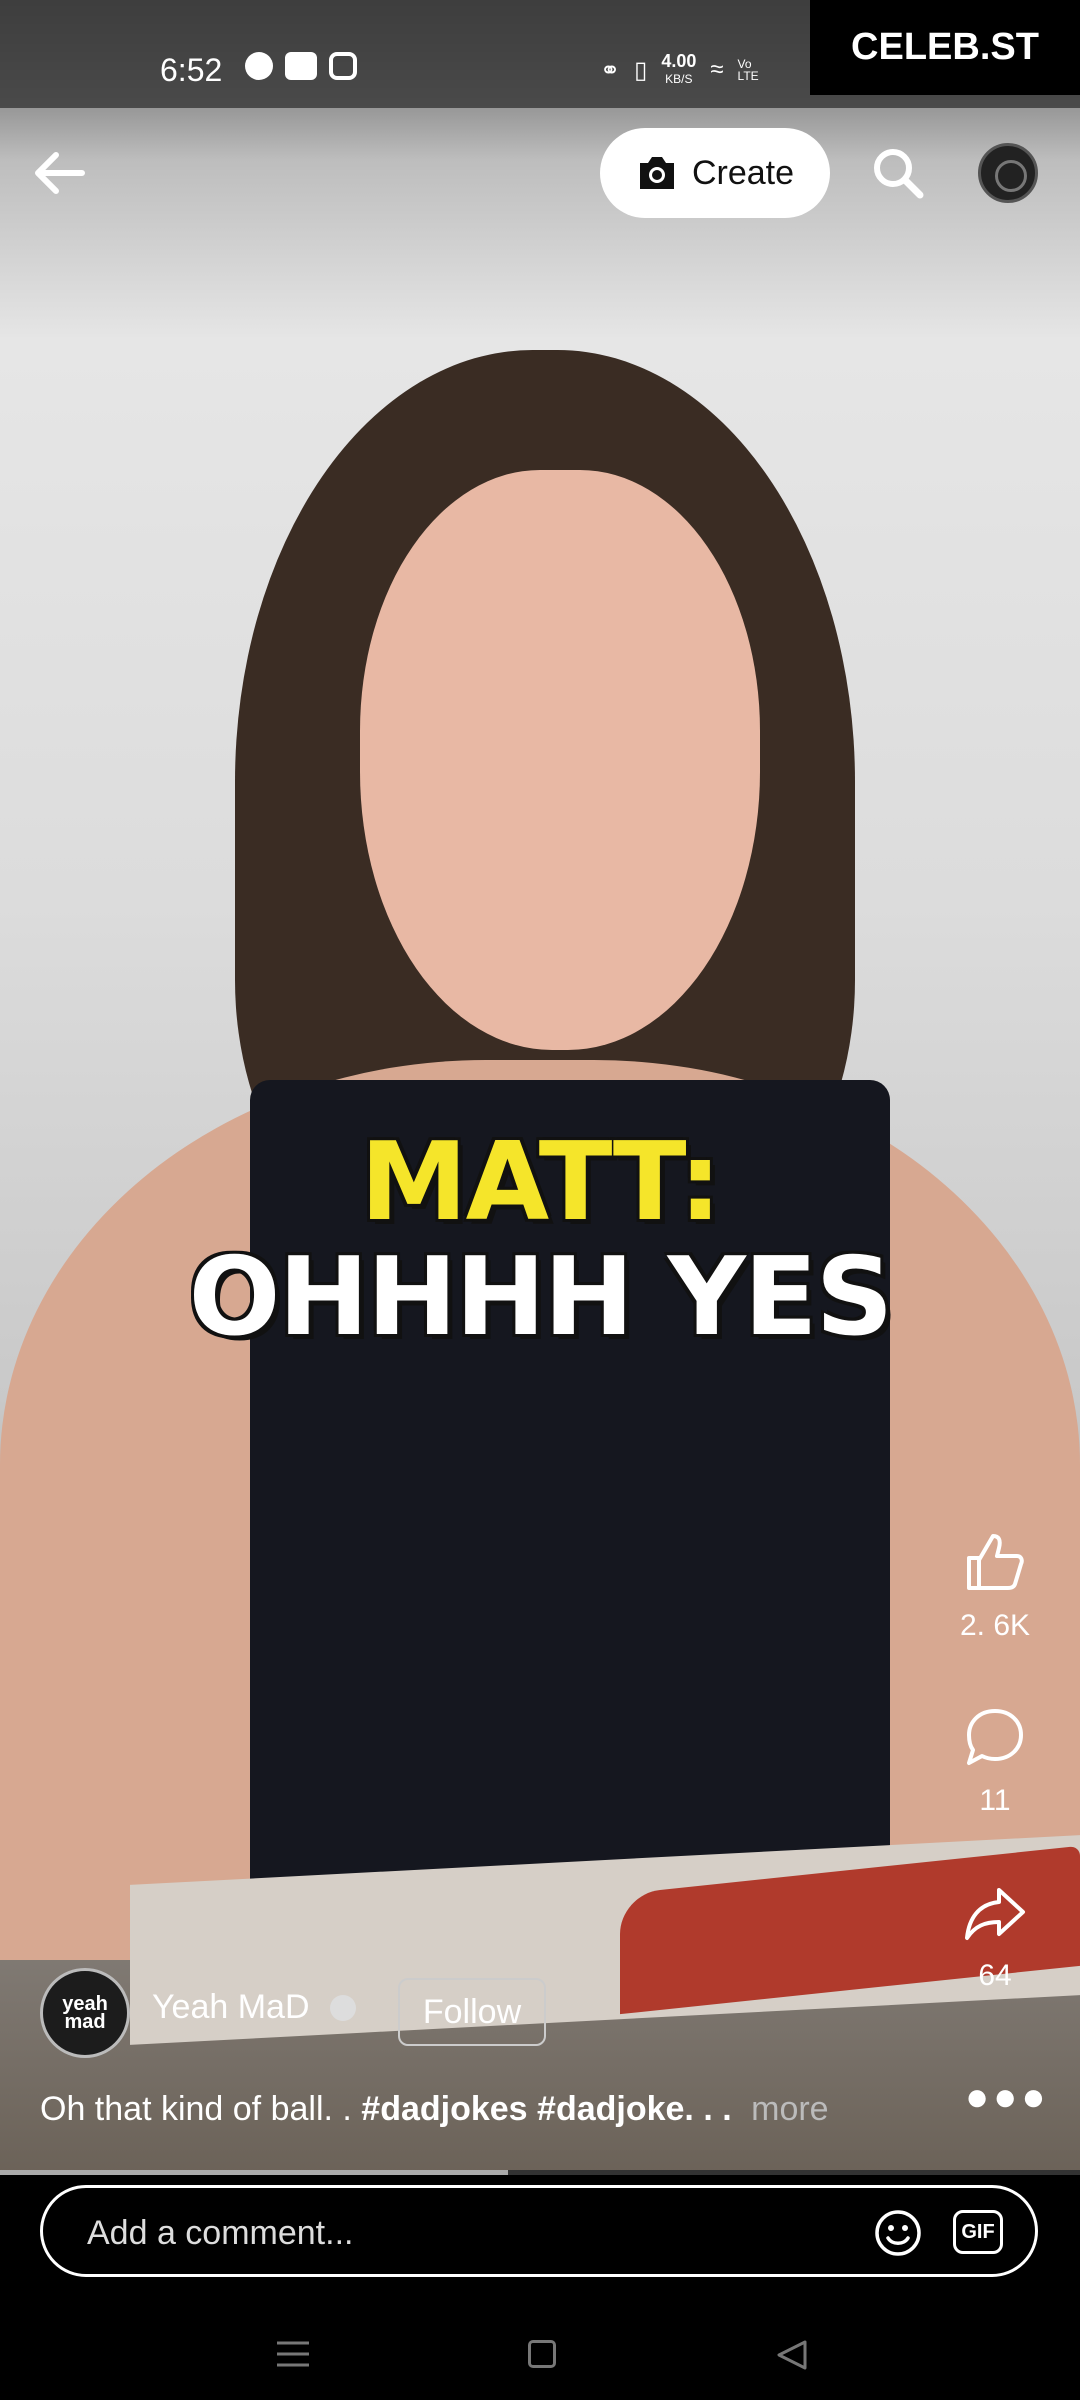 This screenshot has height=2400, width=1080. What do you see at coordinates (717, 69) in the screenshot?
I see `wifi-icon: ≈` at bounding box center [717, 69].